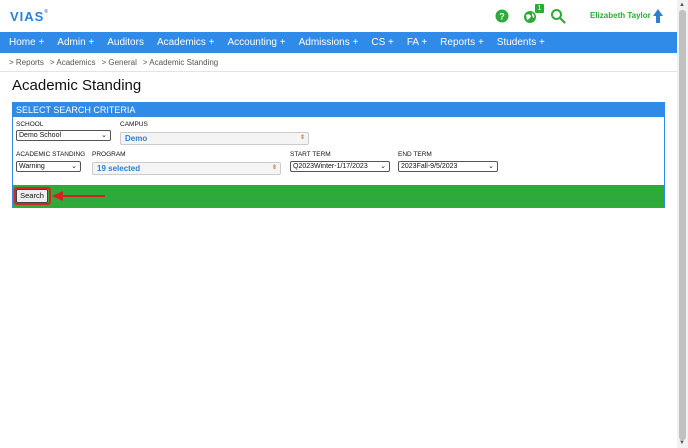  I want to click on academic-standing-label: ACADEMIC STANDING, so click(51, 154).